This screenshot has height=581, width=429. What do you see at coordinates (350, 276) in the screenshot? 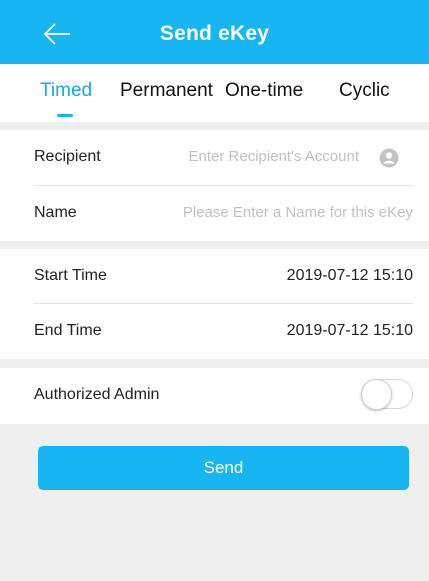
I see `start-time-value: 2019-07-12 15:10` at bounding box center [350, 276].